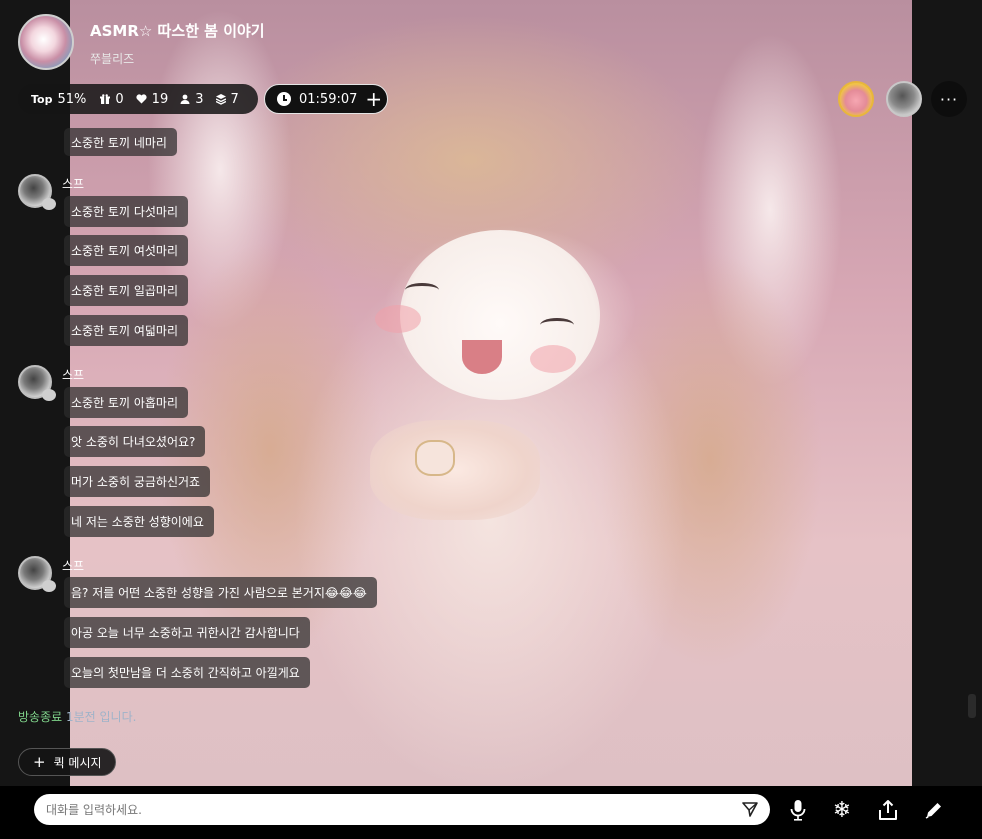 This screenshot has width=982, height=839. I want to click on scrollbar-thumb, so click(972, 706).